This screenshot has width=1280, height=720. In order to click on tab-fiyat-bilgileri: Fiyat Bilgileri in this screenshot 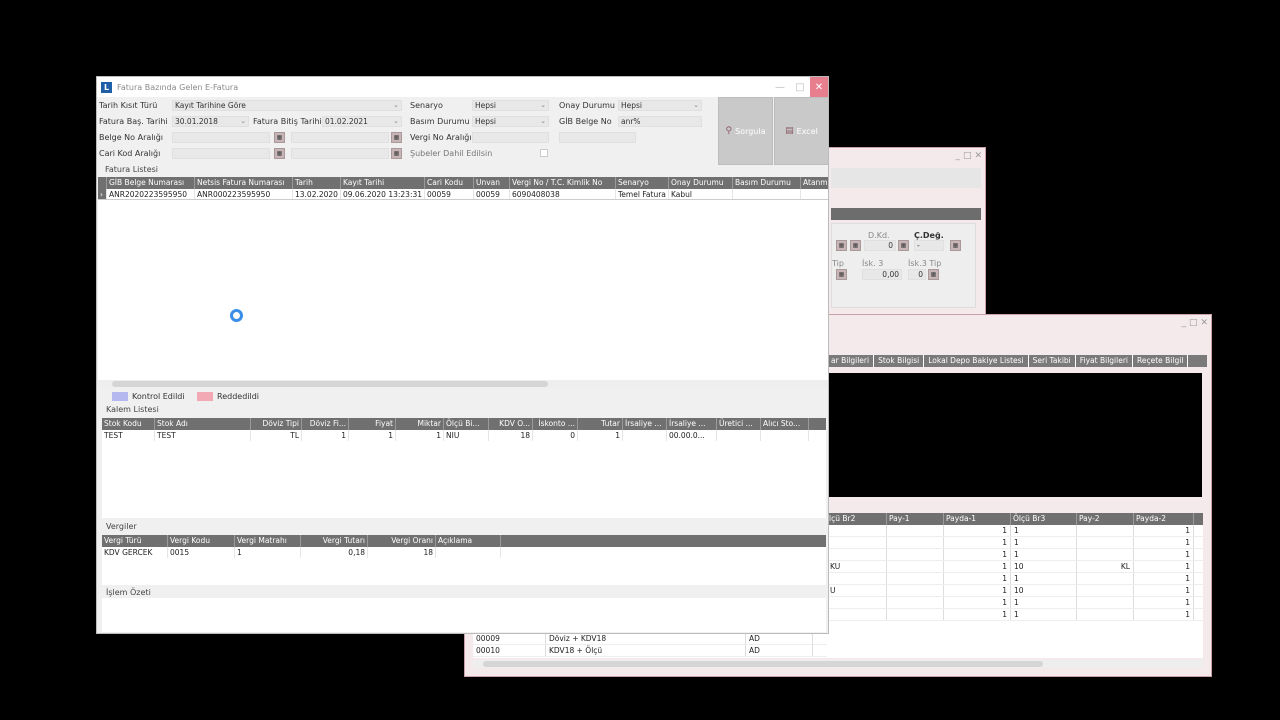, I will do `click(1104, 361)`.